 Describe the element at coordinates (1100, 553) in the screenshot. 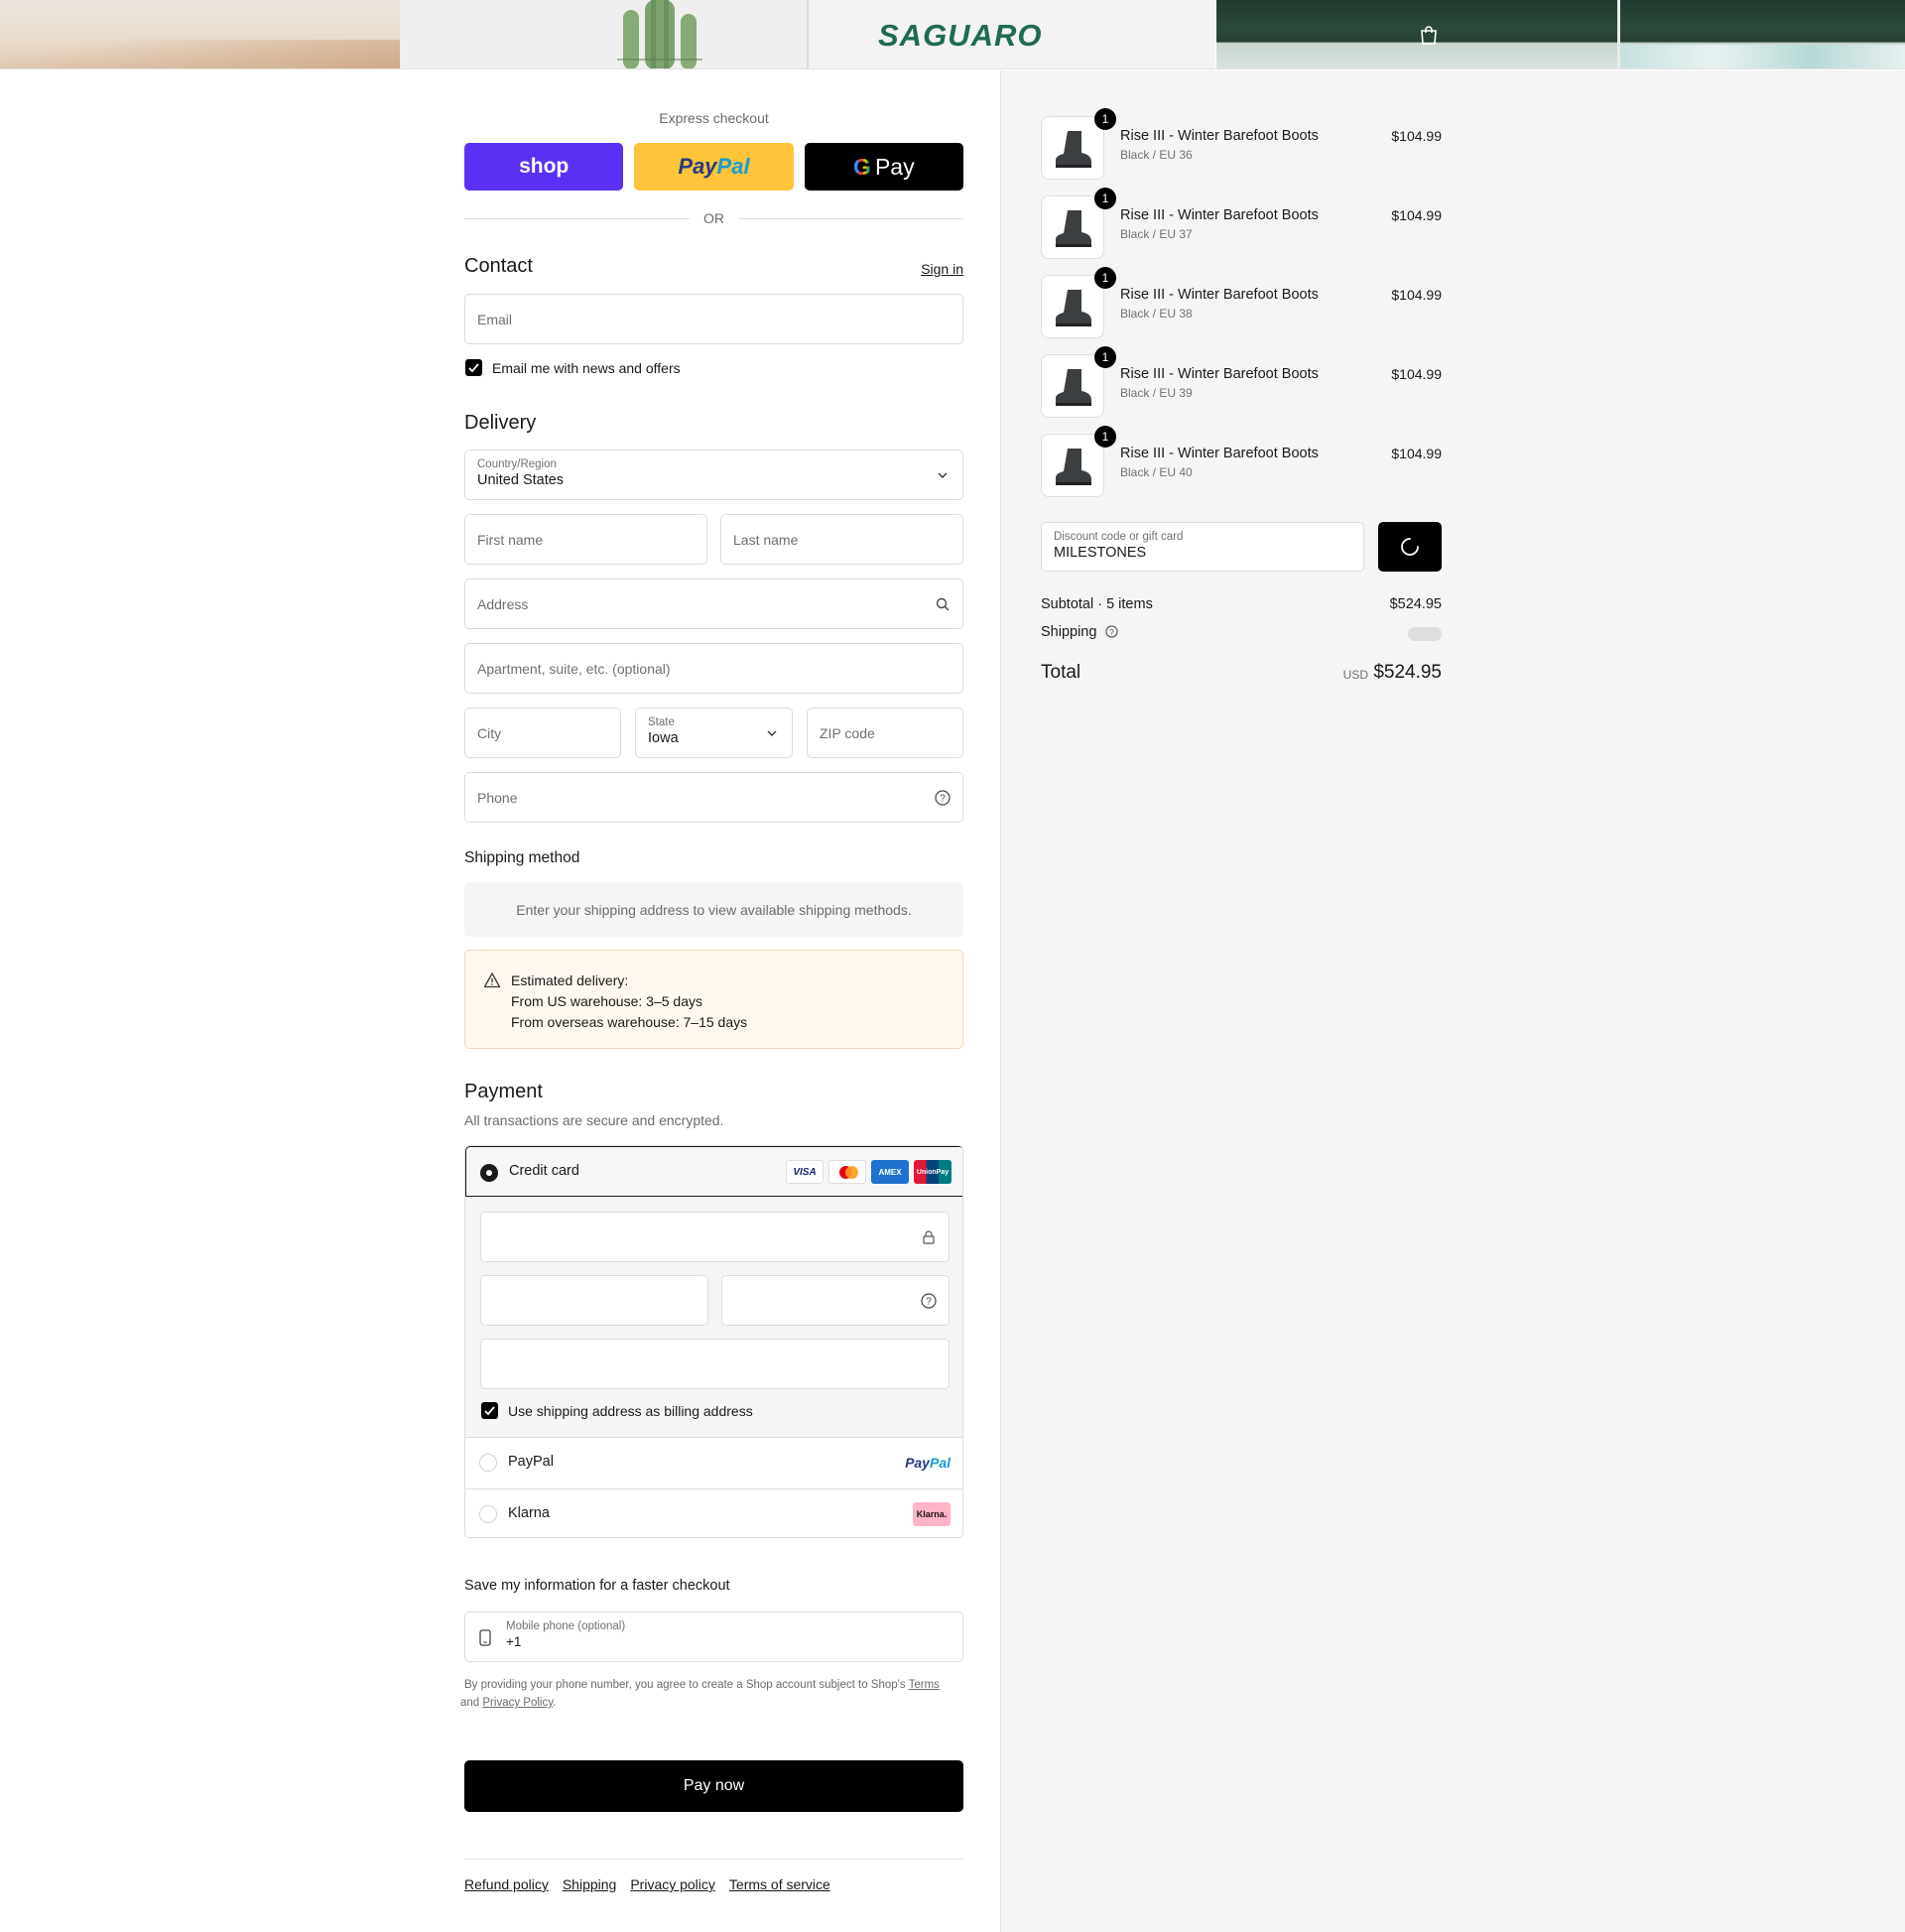

I see `discount-value: MILESTONES` at that location.